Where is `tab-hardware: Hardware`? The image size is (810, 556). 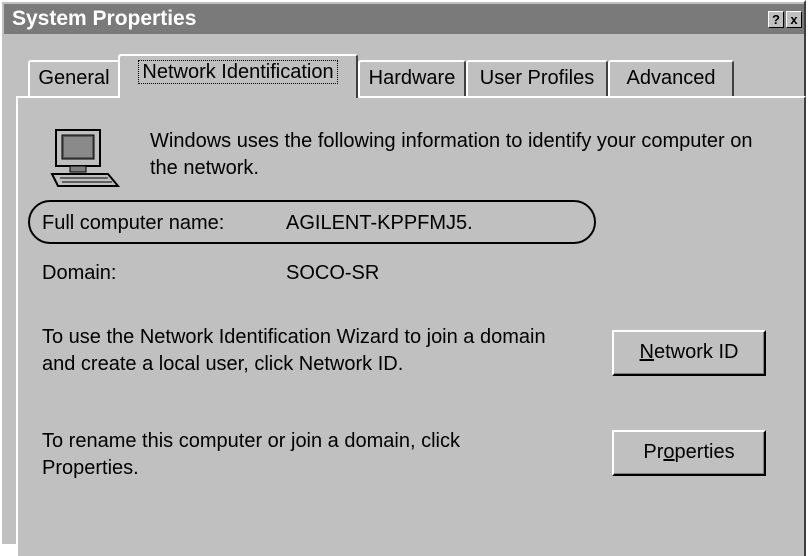
tab-hardware: Hardware is located at coordinates (412, 78).